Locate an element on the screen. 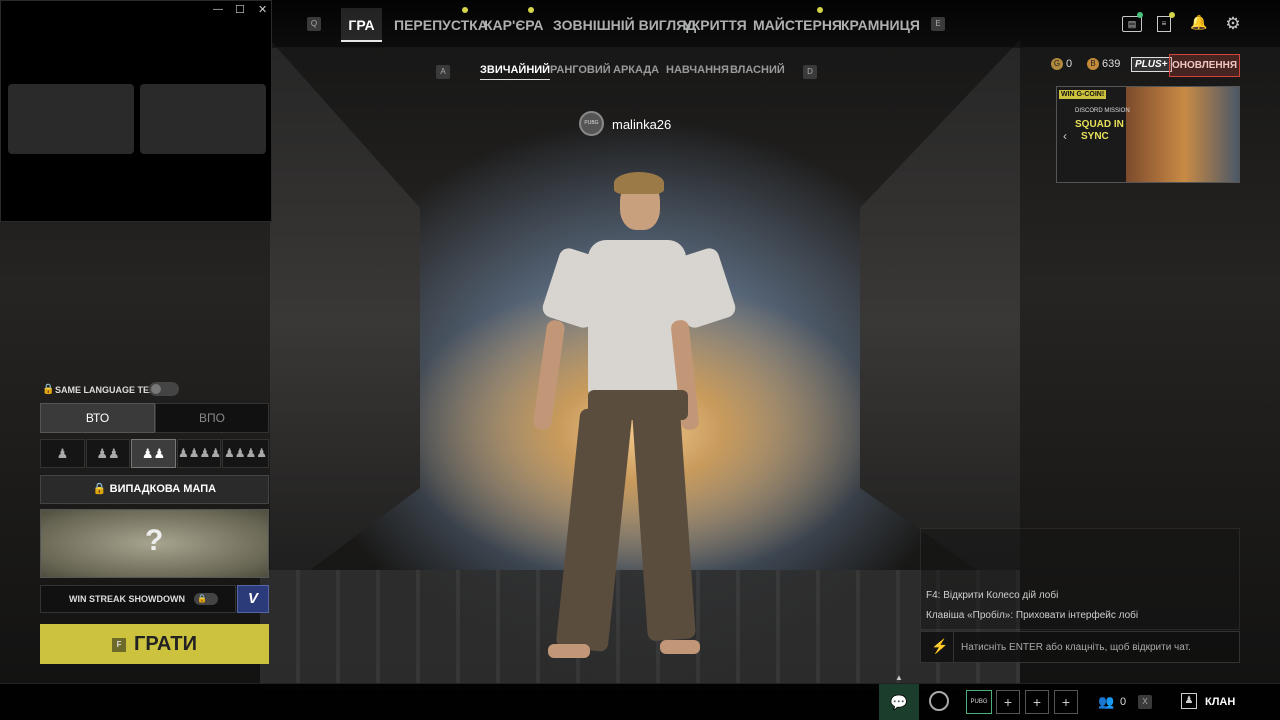 The height and width of the screenshot is (720, 1280). invite-slot-2: + is located at coordinates (1037, 702).